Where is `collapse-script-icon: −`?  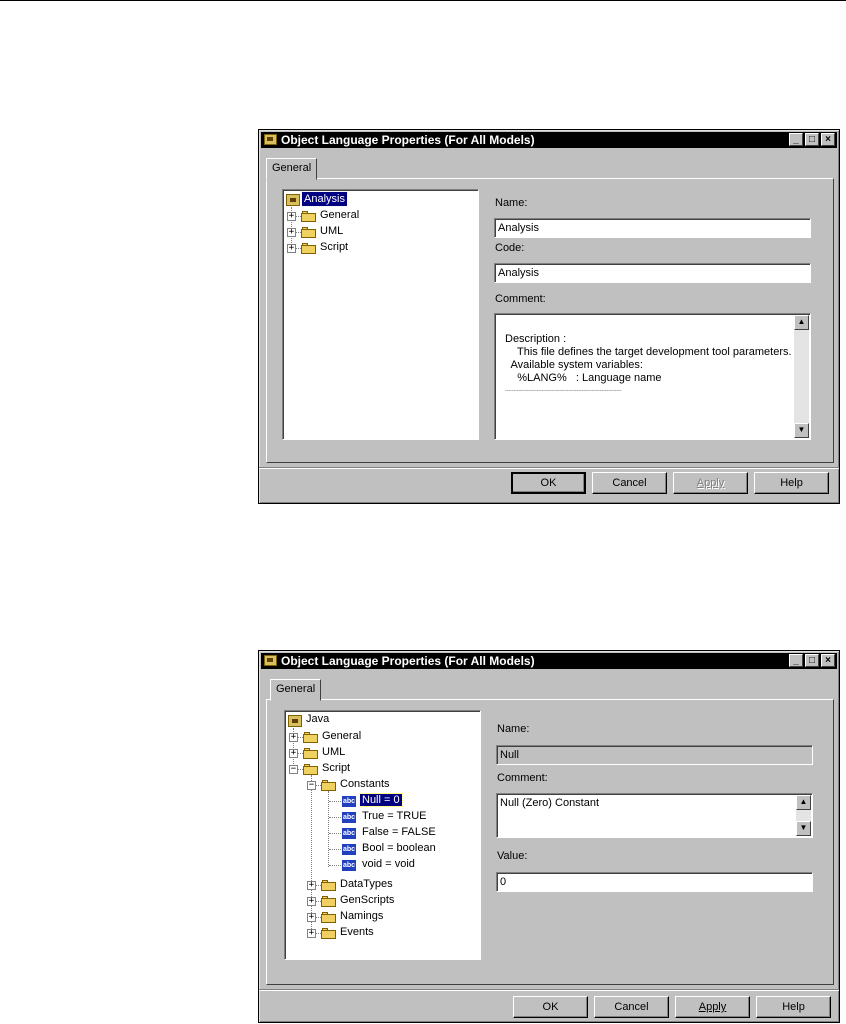
collapse-script-icon: − is located at coordinates (293, 769).